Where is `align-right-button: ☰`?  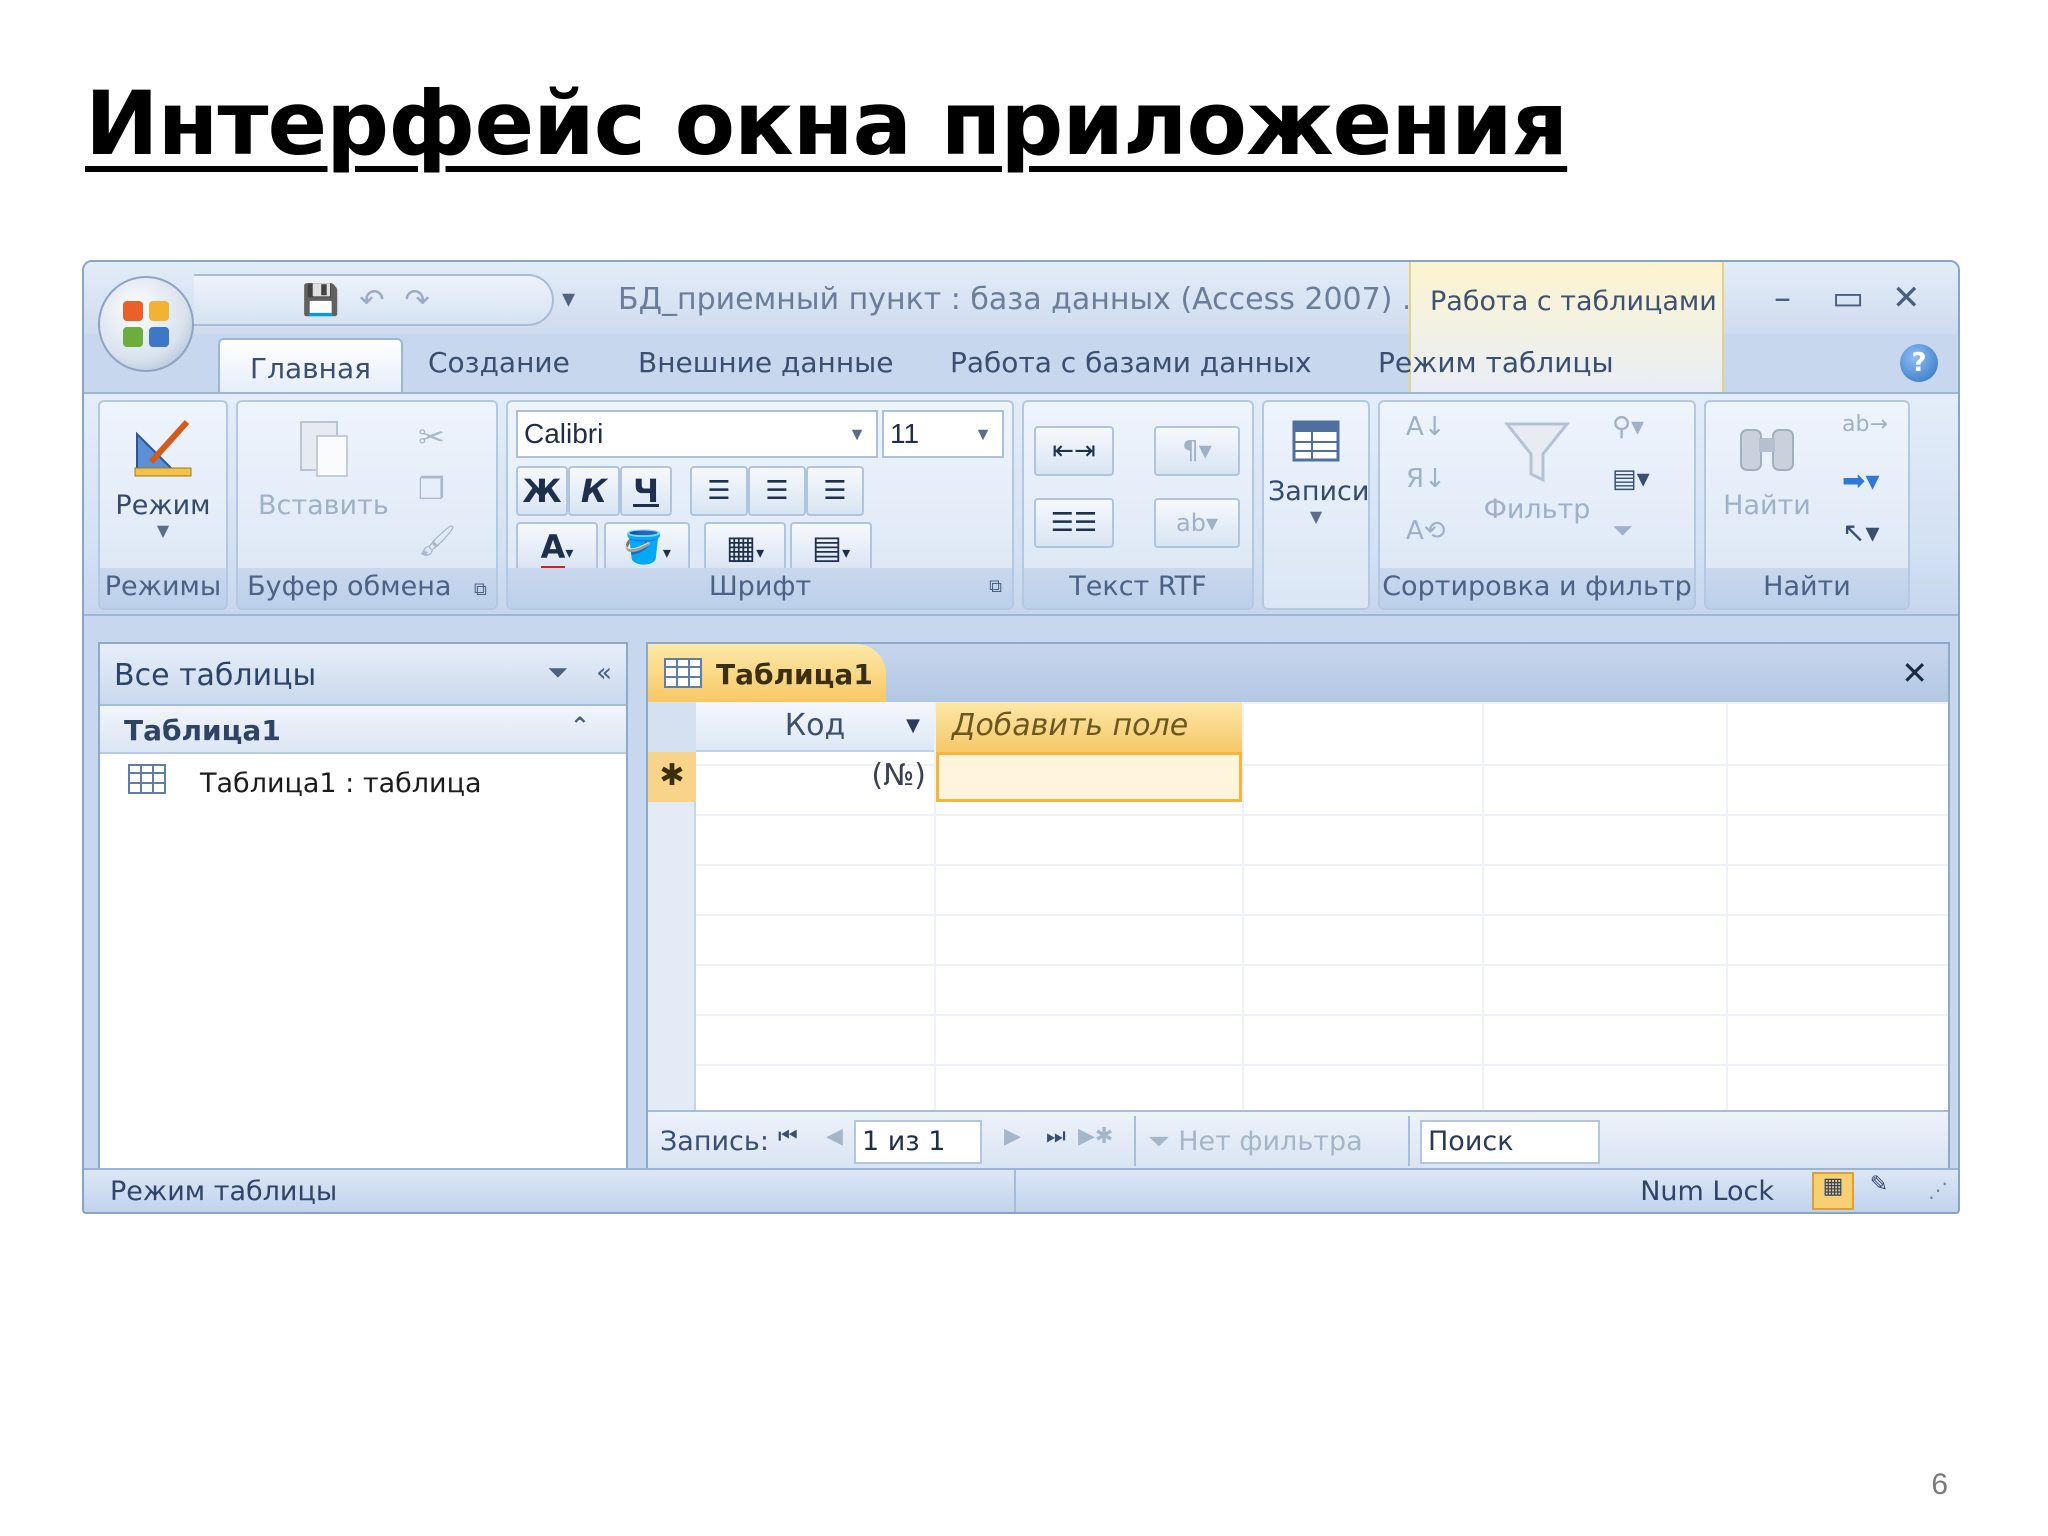
align-right-button: ☰ is located at coordinates (835, 491).